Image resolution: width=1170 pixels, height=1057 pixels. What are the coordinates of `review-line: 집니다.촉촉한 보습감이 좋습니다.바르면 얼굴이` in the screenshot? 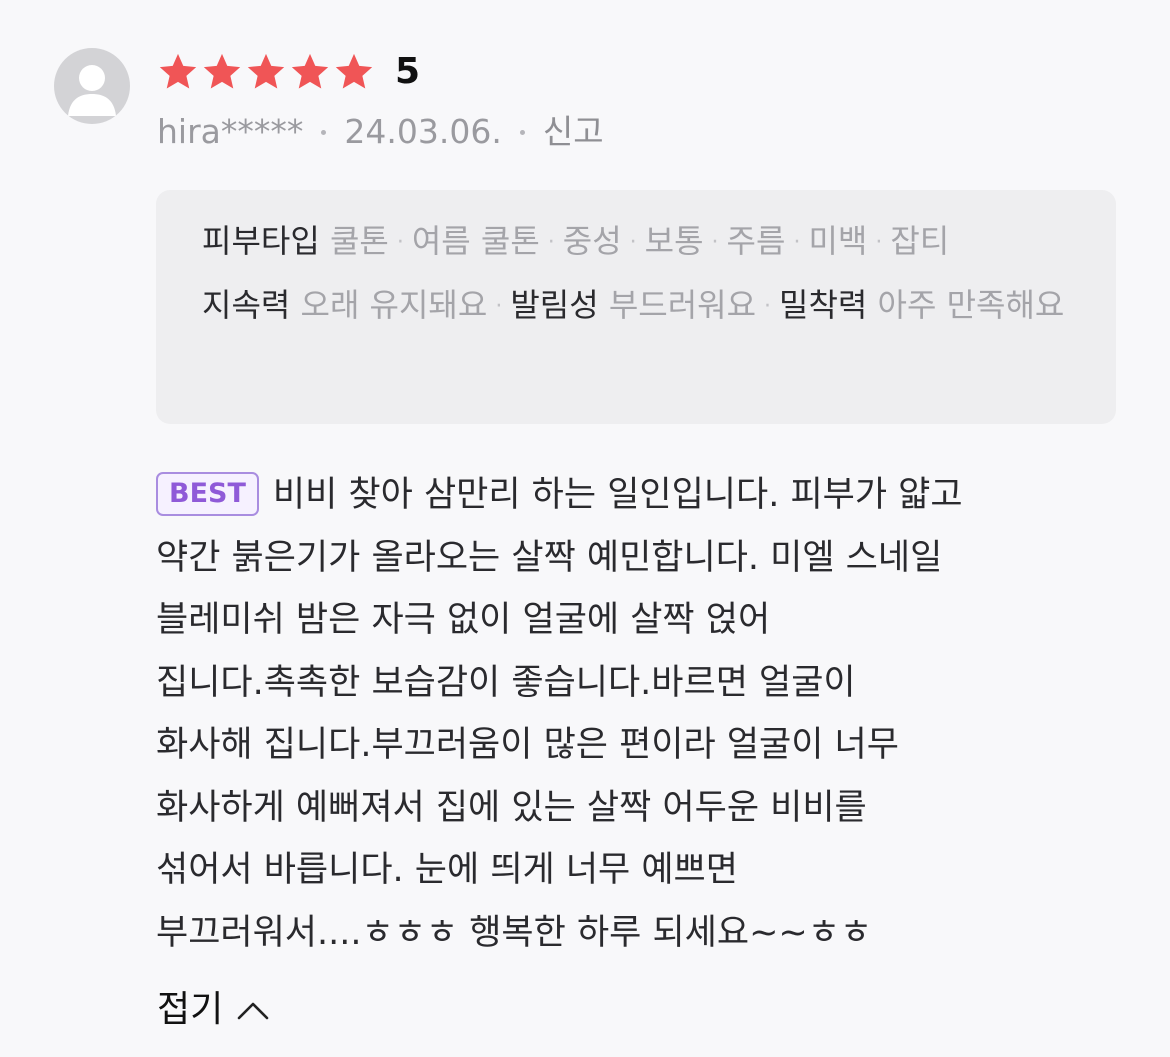 It's located at (506, 682).